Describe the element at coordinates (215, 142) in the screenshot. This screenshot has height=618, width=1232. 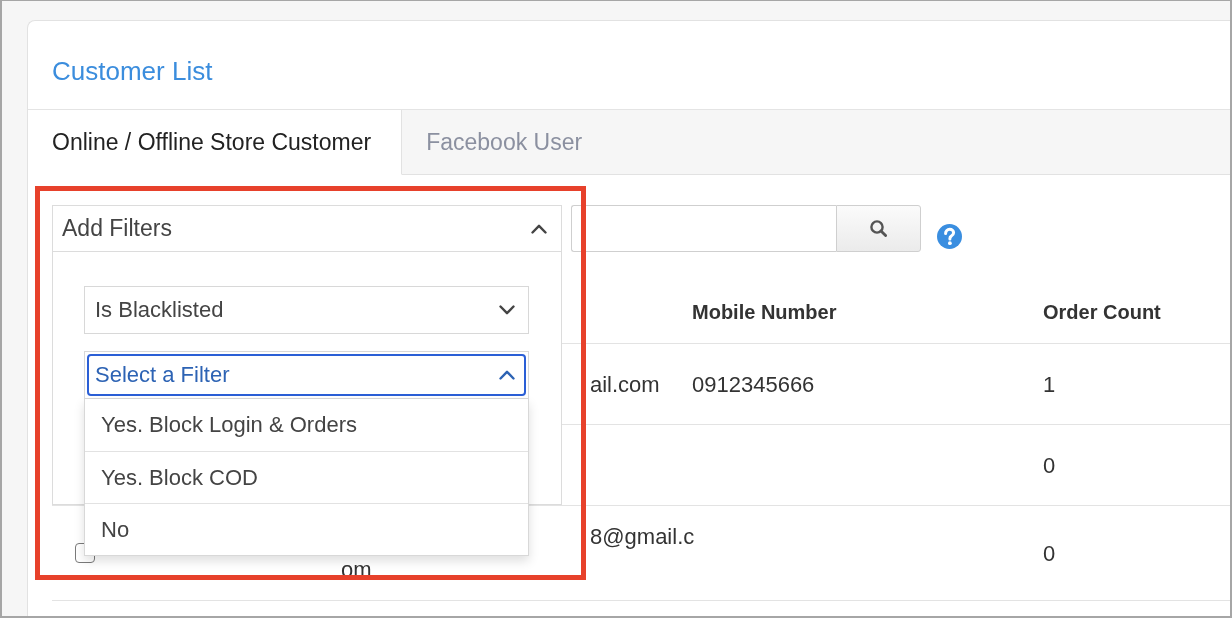
I see `tab: Online / Offline Store Customer` at that location.